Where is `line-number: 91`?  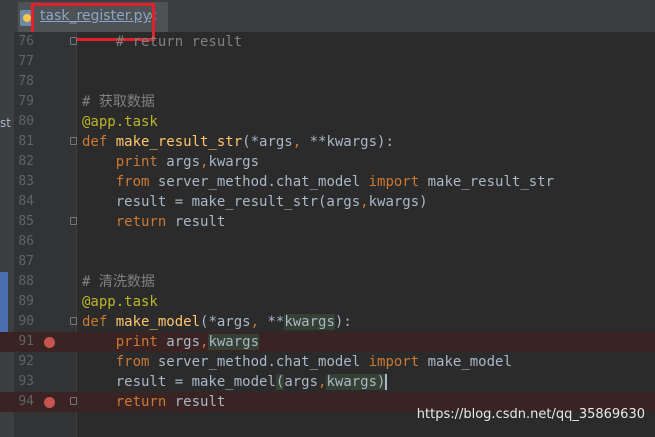
line-number: 91 is located at coordinates (26, 341).